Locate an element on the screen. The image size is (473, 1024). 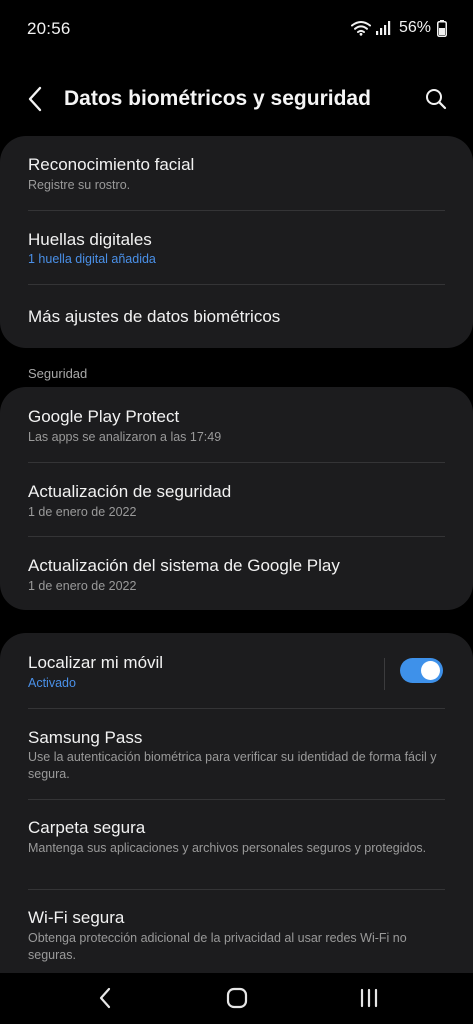
item-title: Samsung Pass is located at coordinates (85, 737).